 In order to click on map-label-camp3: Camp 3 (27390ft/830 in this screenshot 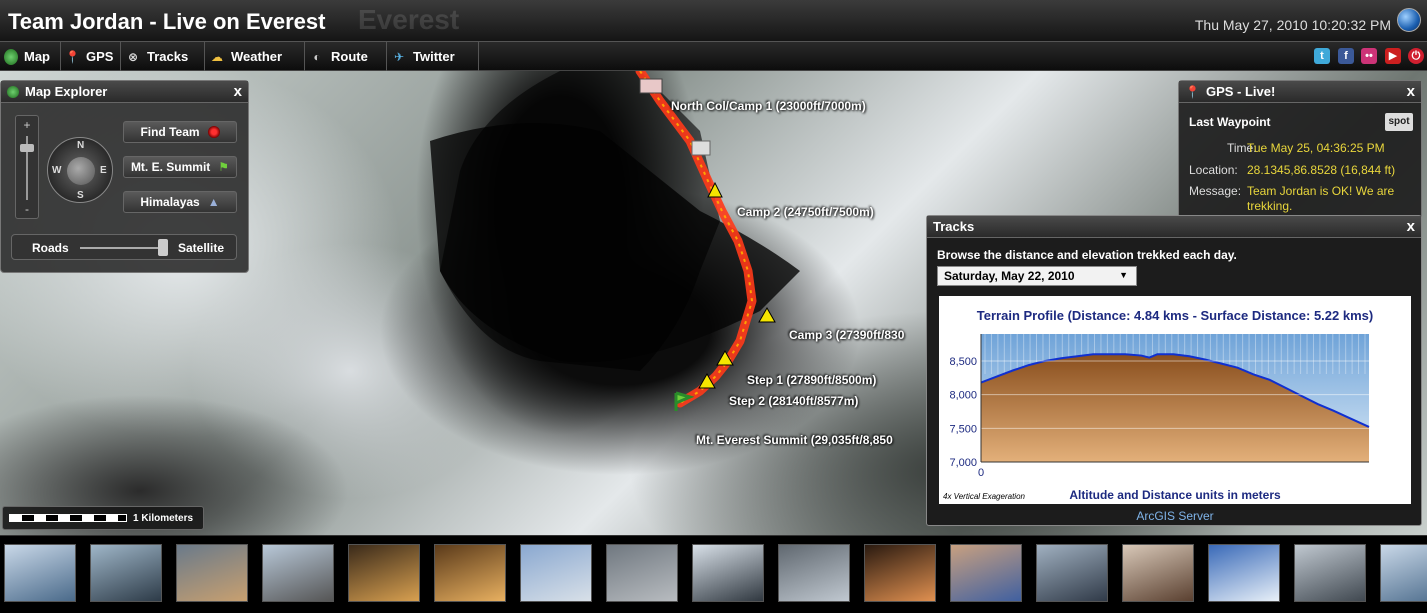, I will do `click(847, 335)`.